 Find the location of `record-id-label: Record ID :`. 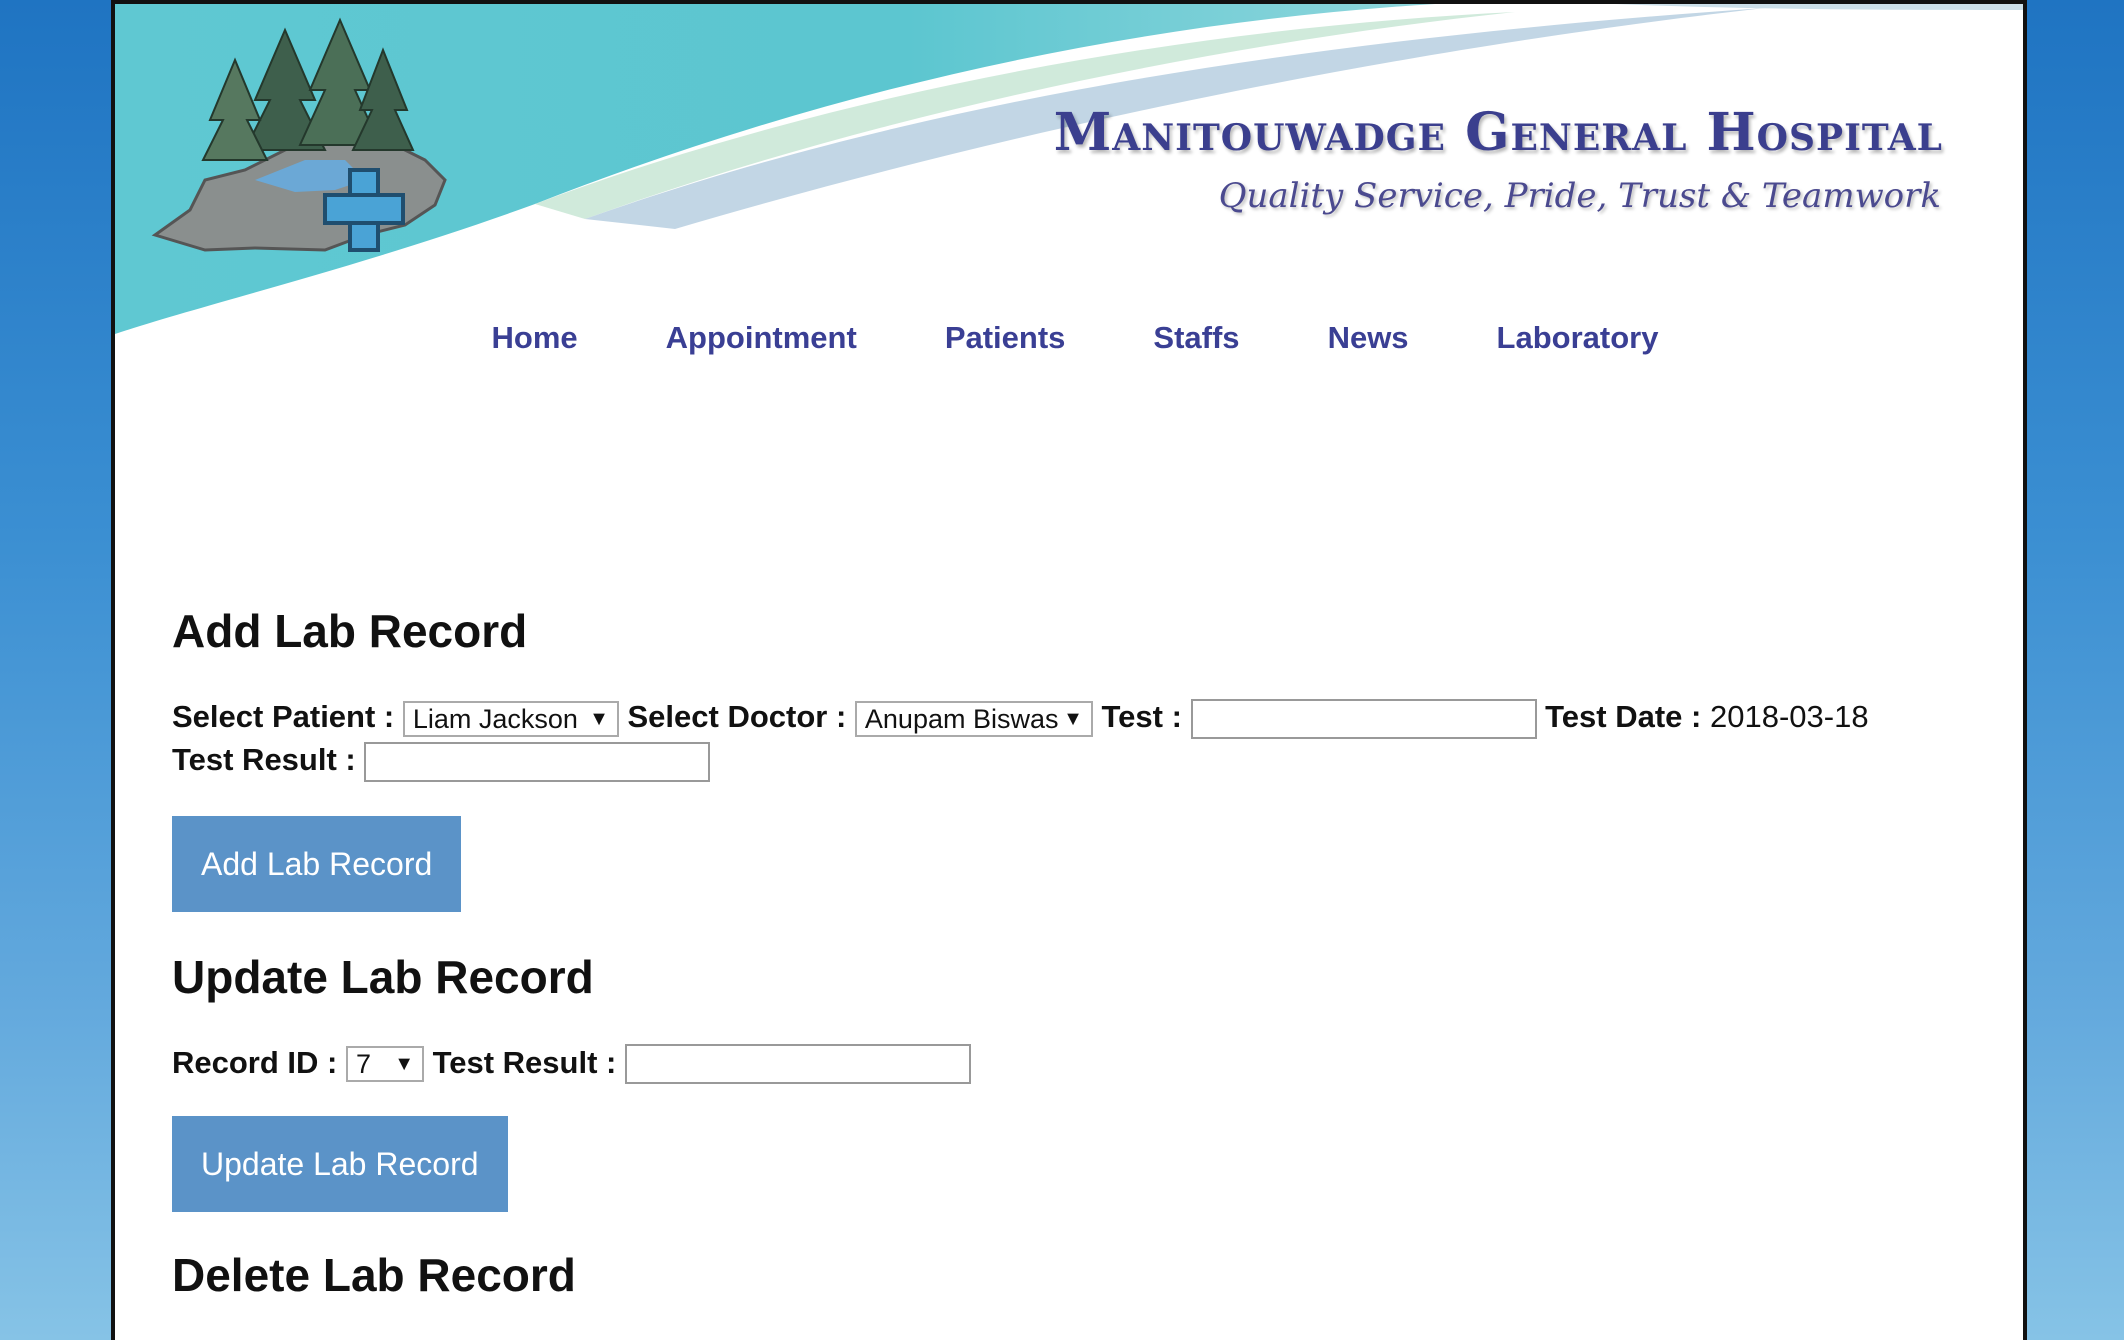

record-id-label: Record ID : is located at coordinates (255, 1062).